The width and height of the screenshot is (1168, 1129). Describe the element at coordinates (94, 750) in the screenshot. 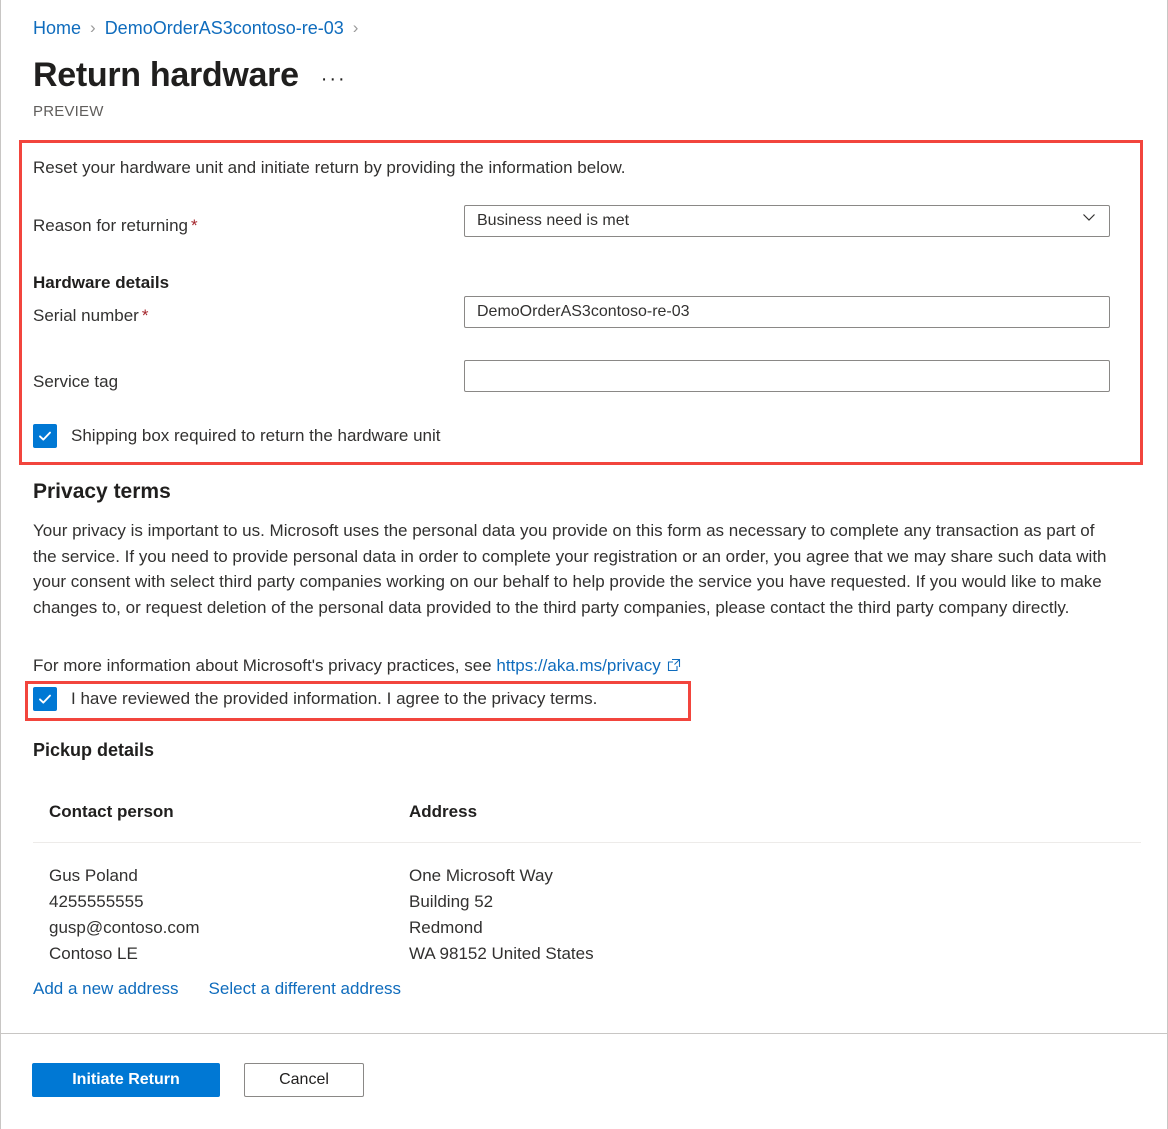

I see `pickup-details-heading: Pickup details` at that location.